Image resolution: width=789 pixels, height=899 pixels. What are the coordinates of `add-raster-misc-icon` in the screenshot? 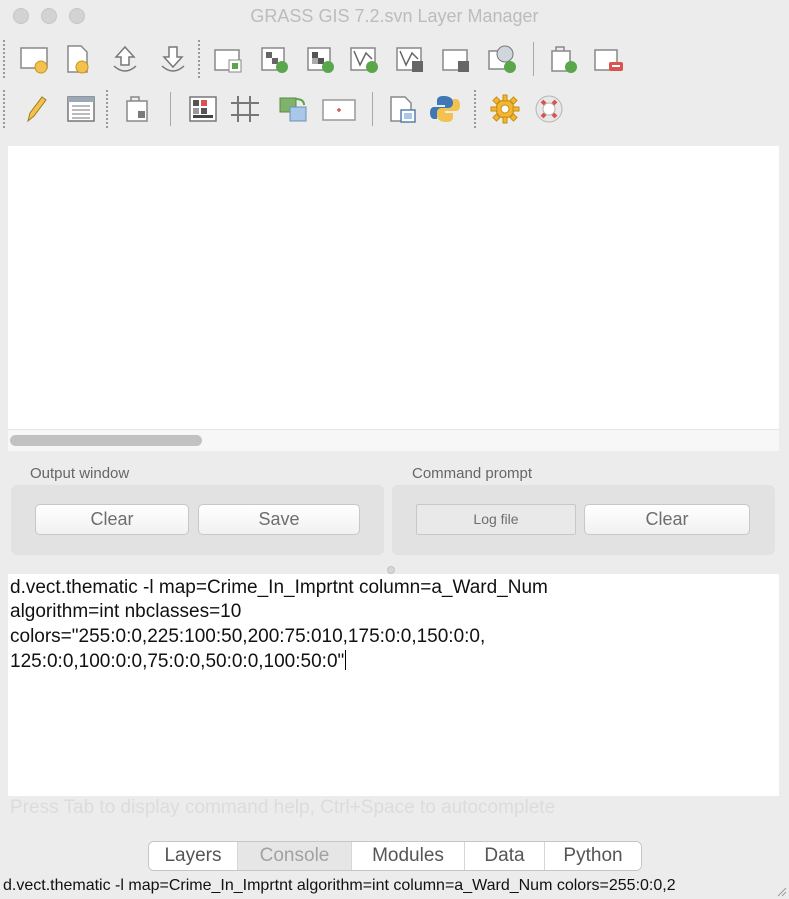 It's located at (274, 60).